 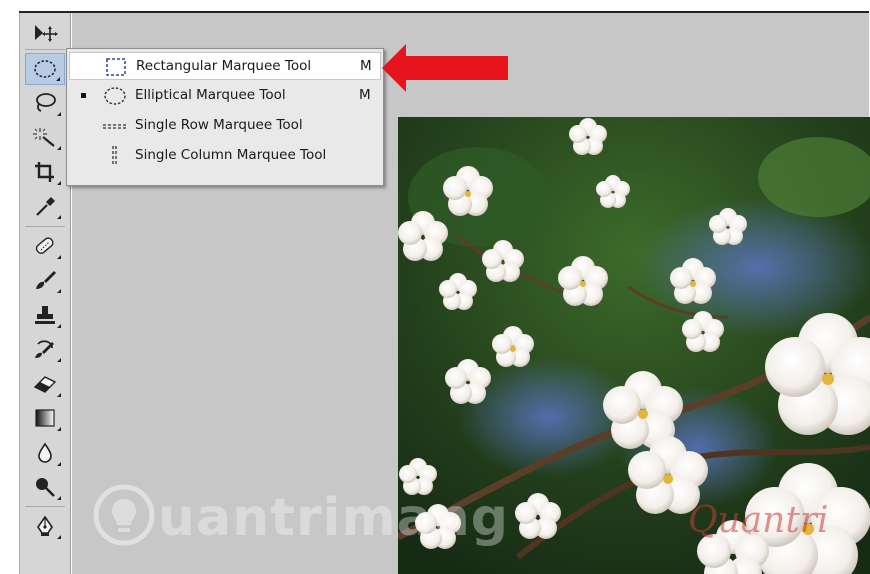 I want to click on bandage-icon, so click(x=44, y=245).